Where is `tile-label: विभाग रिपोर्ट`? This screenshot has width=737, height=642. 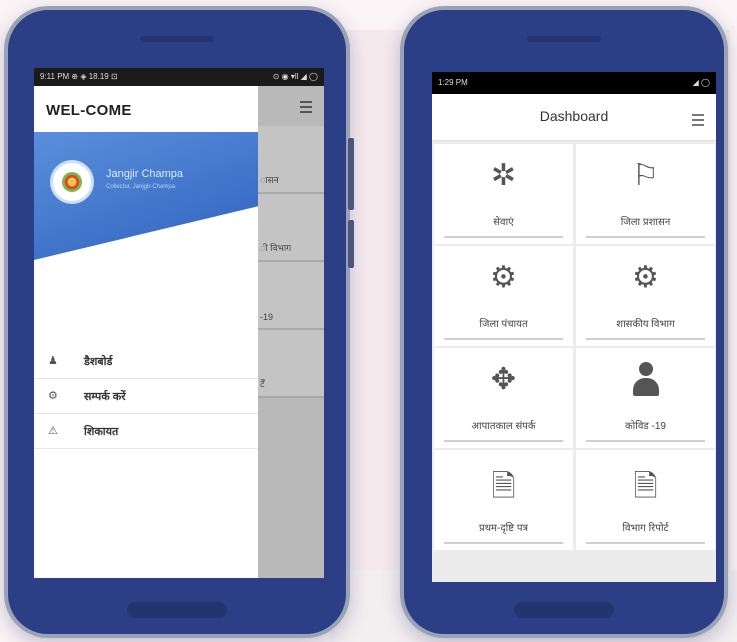 tile-label: विभाग रिपोर्ट is located at coordinates (645, 528).